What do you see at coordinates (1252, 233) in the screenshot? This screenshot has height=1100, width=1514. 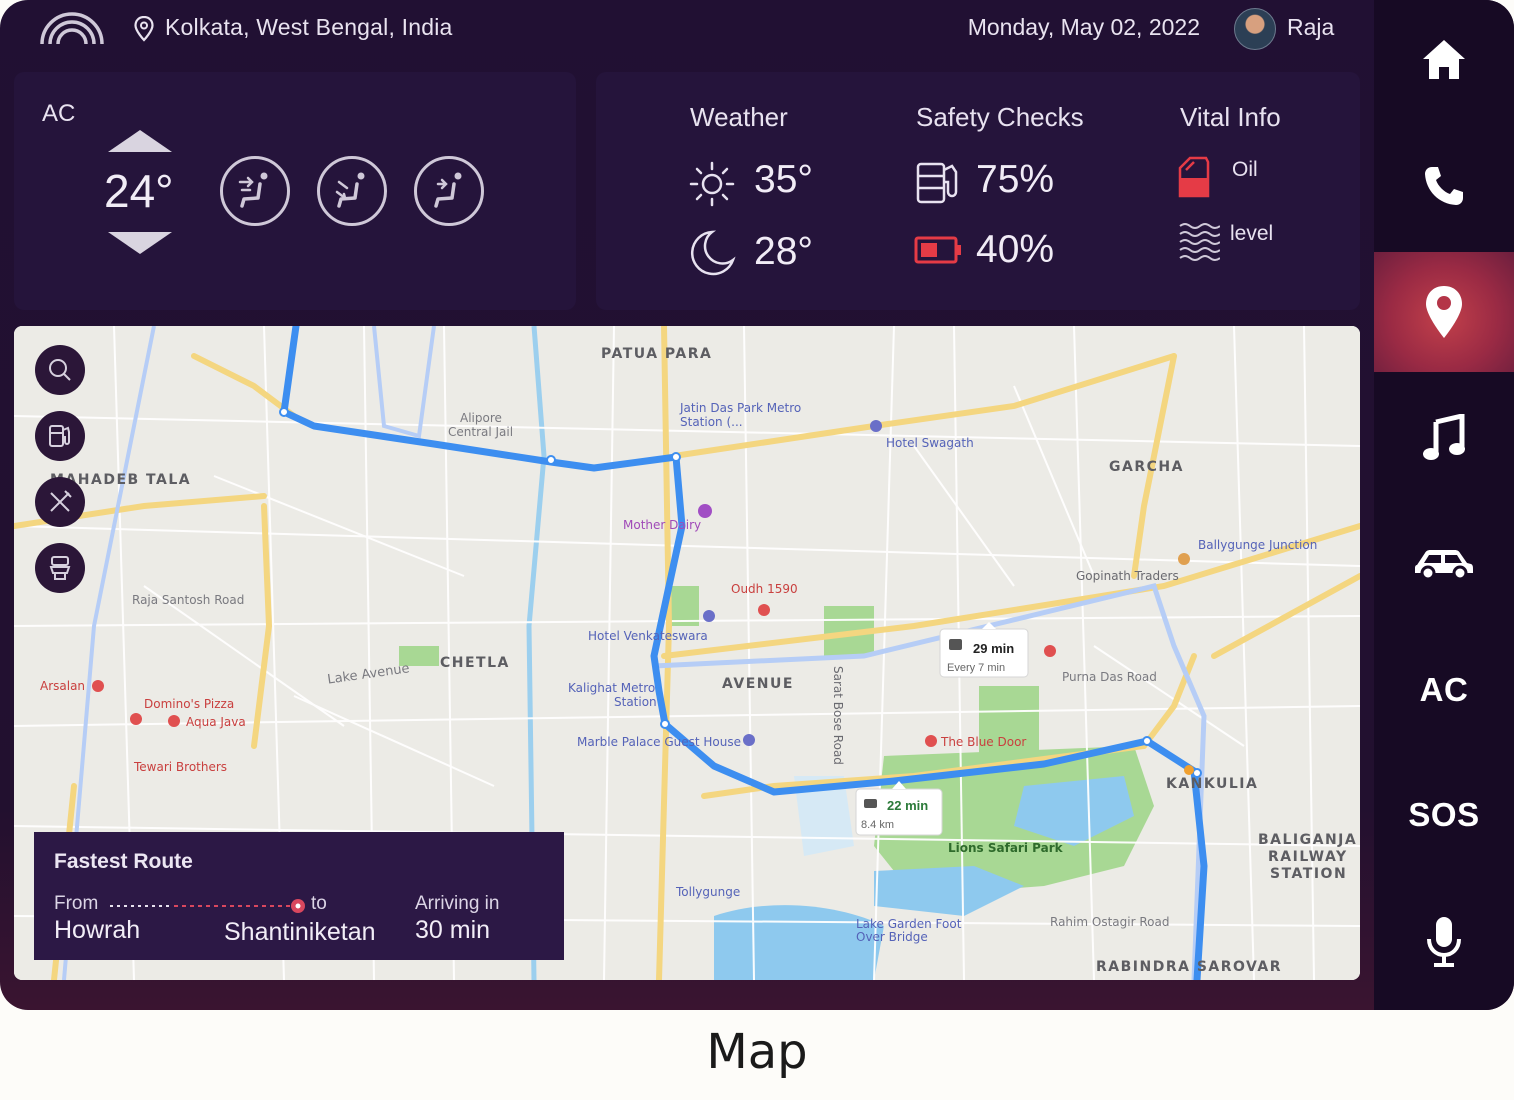 I see `vital-level-label: level` at bounding box center [1252, 233].